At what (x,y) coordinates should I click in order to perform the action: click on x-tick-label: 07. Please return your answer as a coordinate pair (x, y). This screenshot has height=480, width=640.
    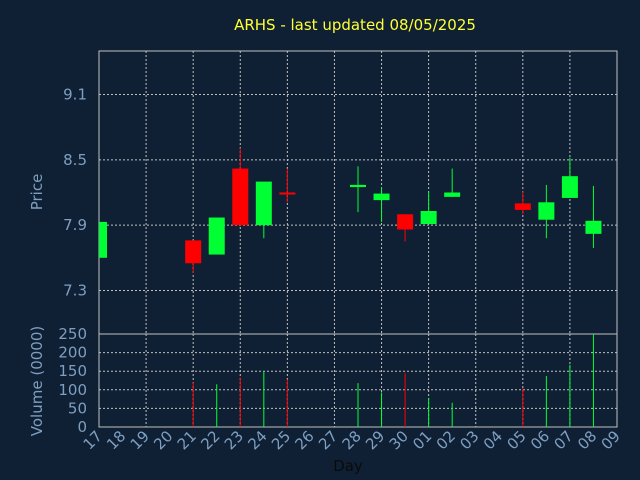
    Looking at the image, I should click on (564, 440).